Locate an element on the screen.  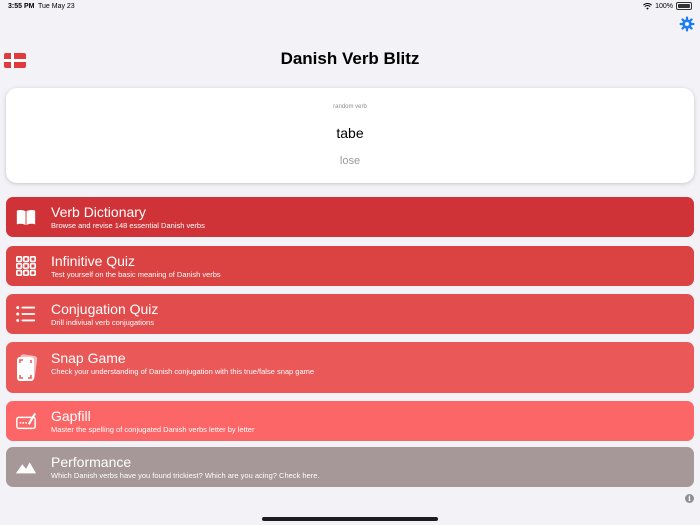
random-verb-translation: lose is located at coordinates (350, 161).